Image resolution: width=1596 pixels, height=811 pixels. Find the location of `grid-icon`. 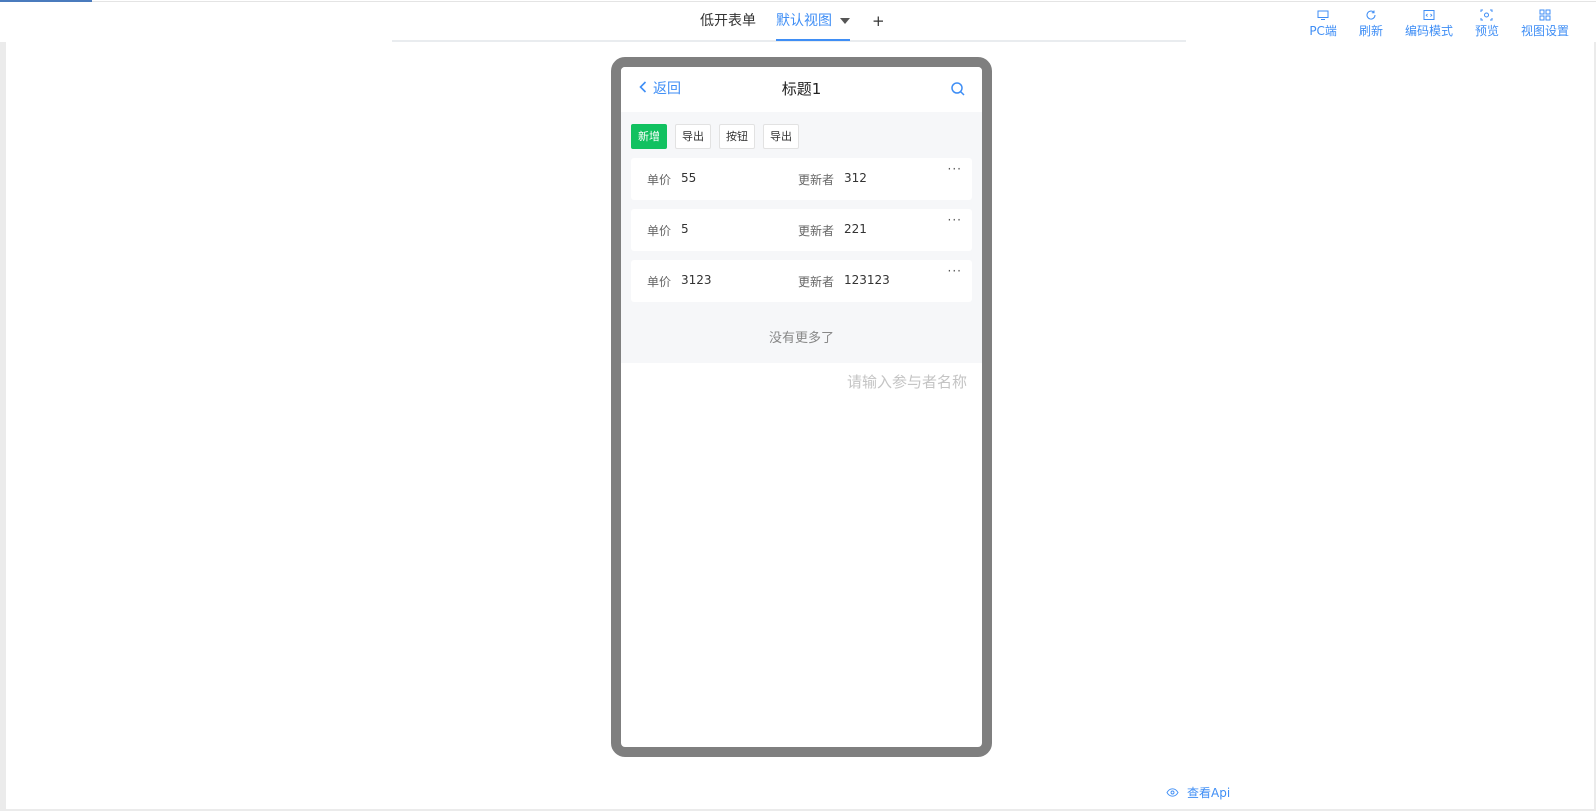

grid-icon is located at coordinates (1545, 15).